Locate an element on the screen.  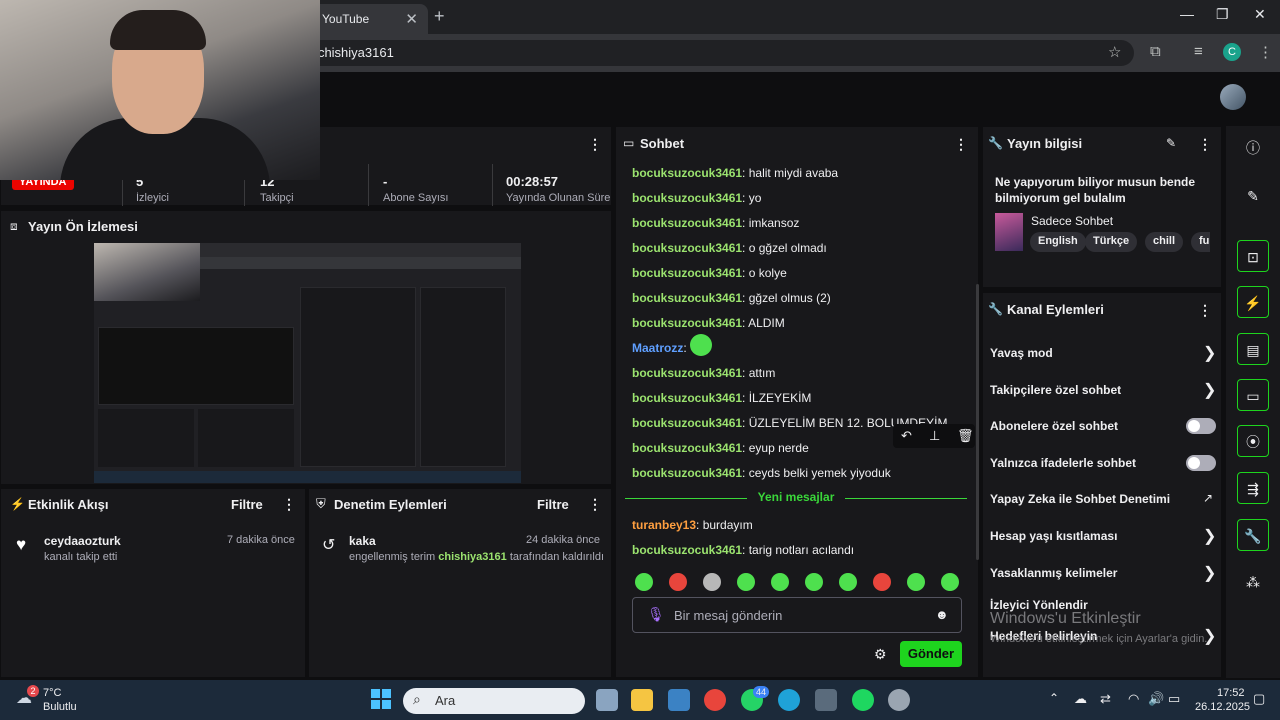
media-control-icon: ≡ is located at coordinates (1198, 51).